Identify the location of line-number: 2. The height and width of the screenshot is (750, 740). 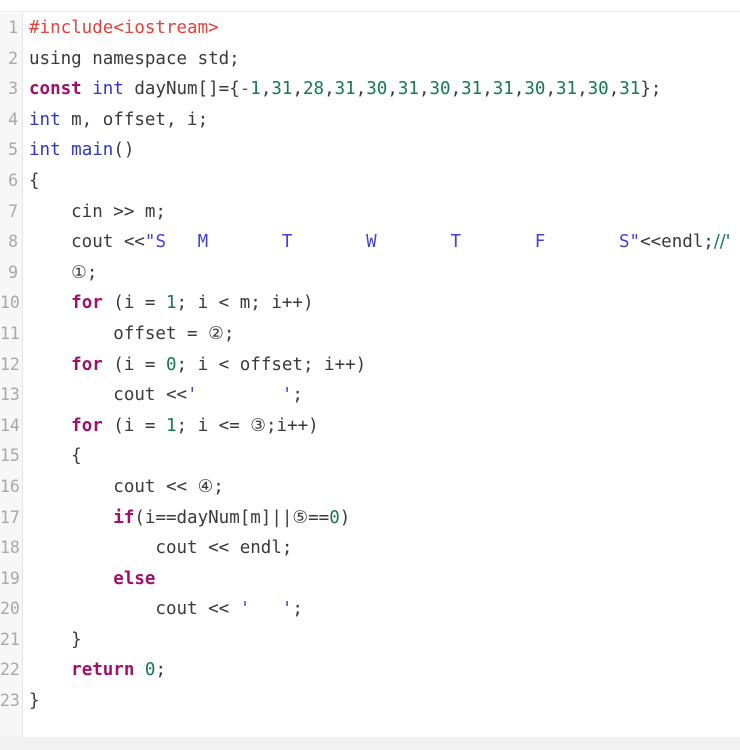
(13, 58).